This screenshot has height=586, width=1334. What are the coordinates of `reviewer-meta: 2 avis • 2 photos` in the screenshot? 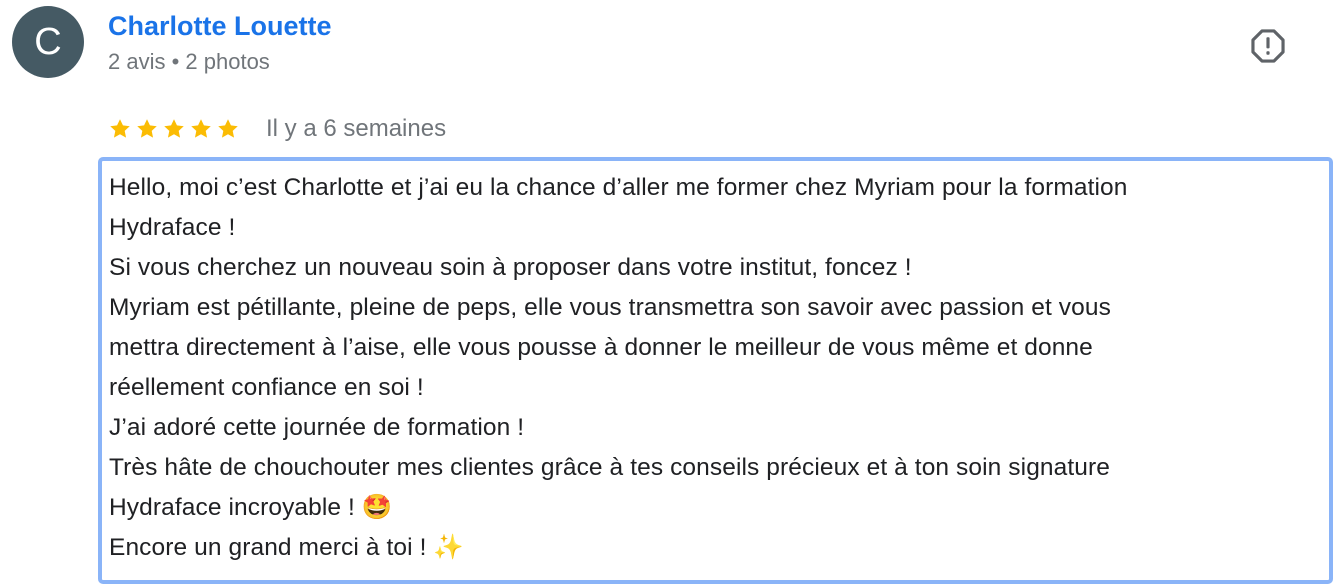 It's located at (189, 61).